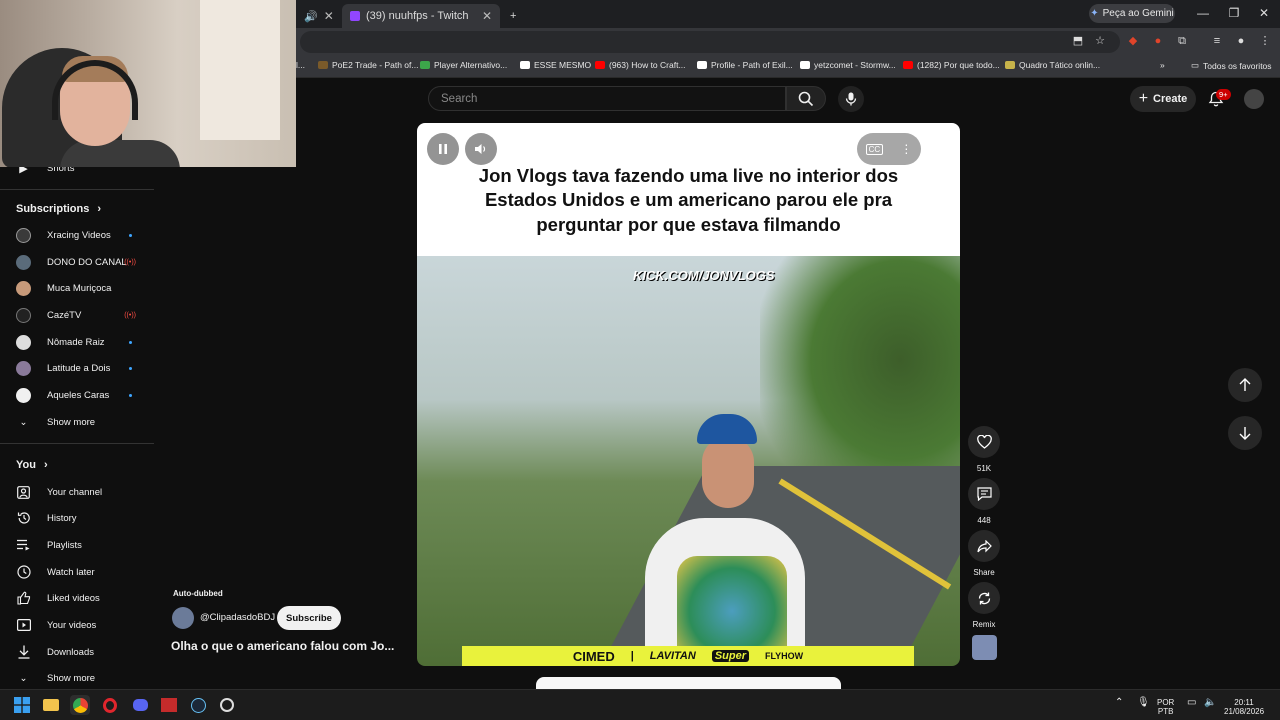  Describe the element at coordinates (1254, 99) in the screenshot. I see `account-avatar` at that location.